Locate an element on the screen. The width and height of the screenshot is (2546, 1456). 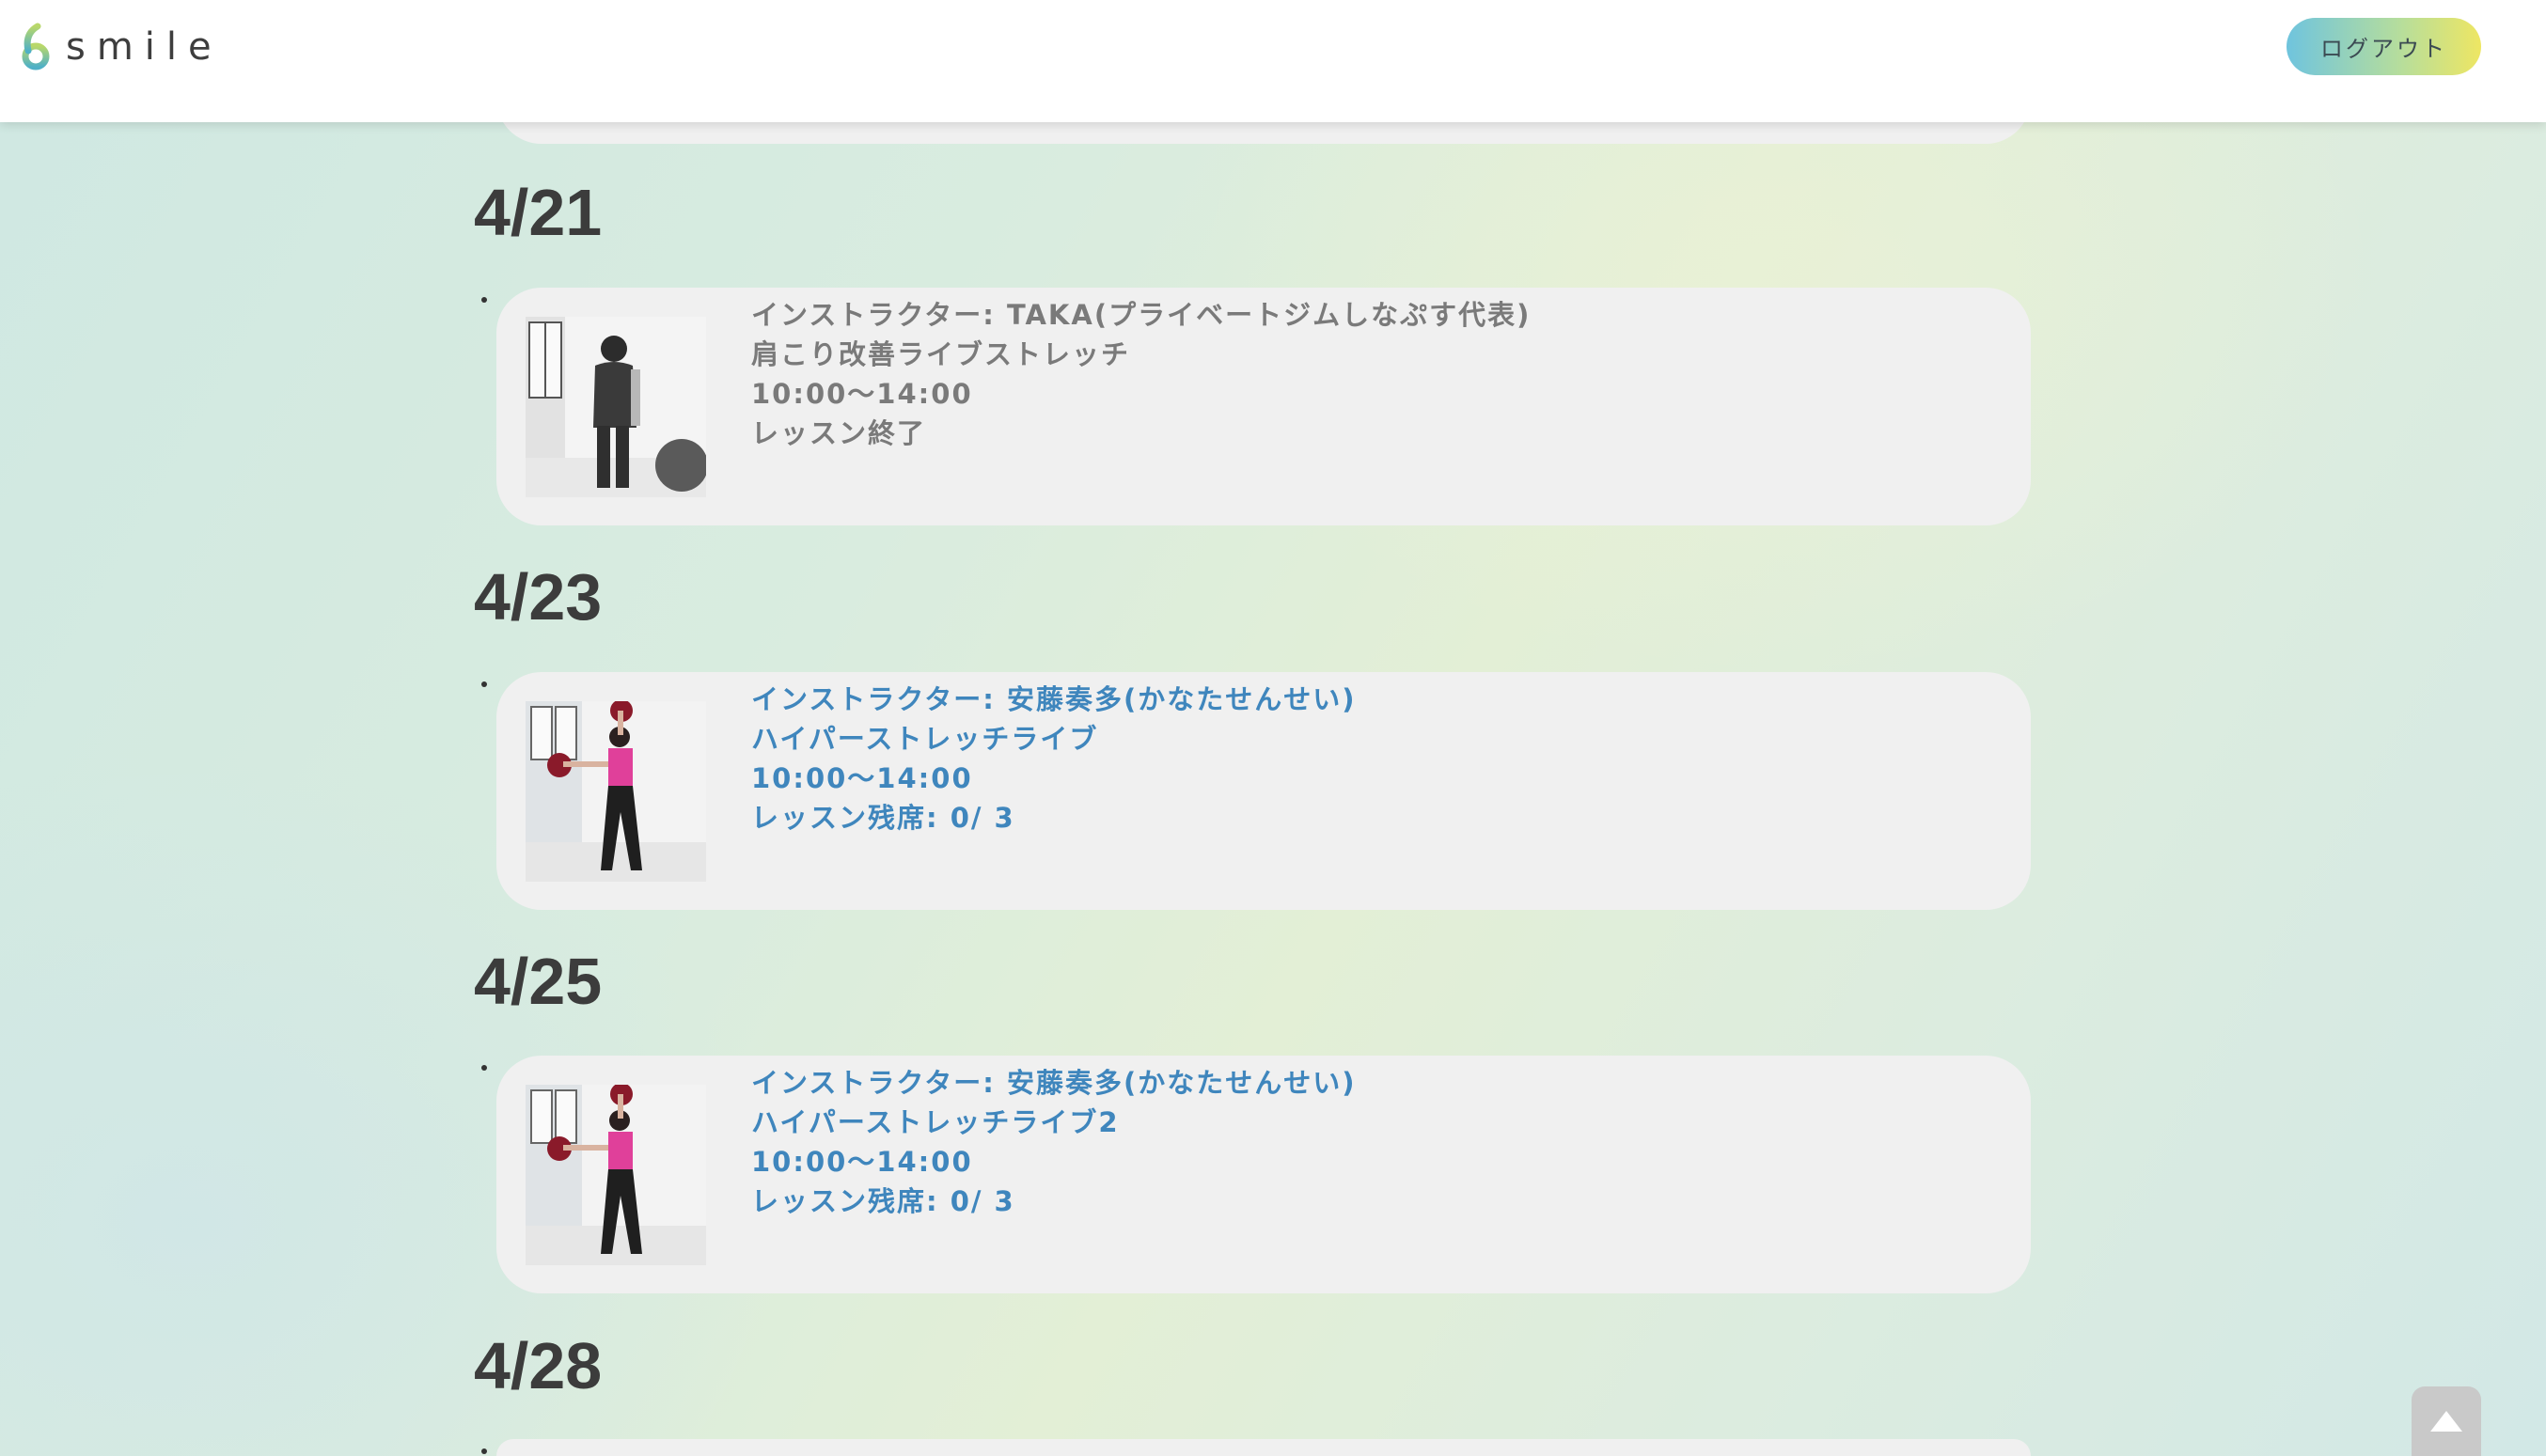
date-heading: 4/21 is located at coordinates (539, 212).